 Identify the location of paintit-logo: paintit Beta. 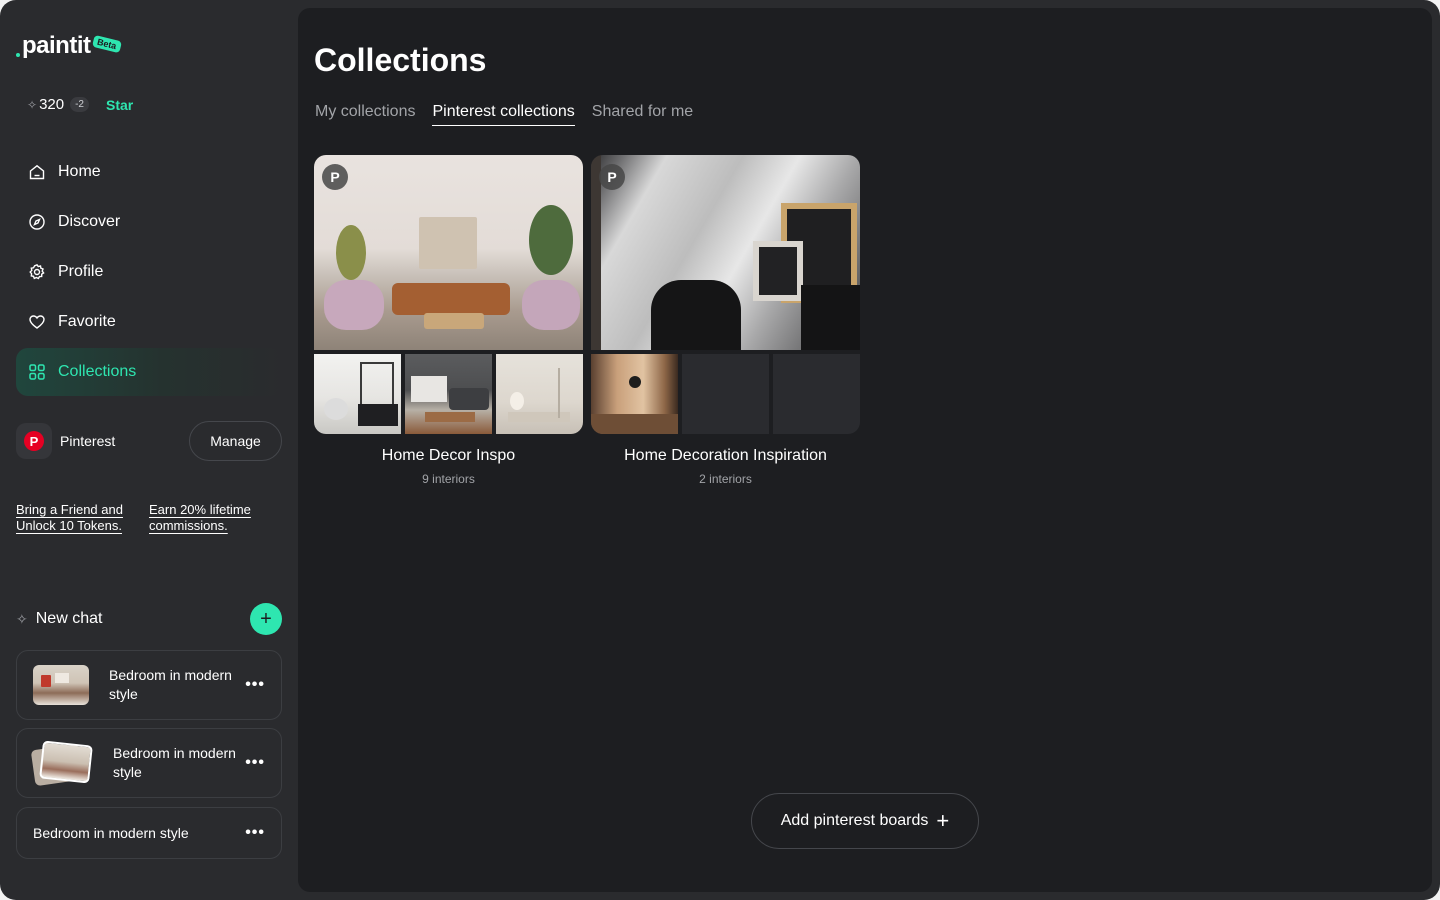
(69, 46).